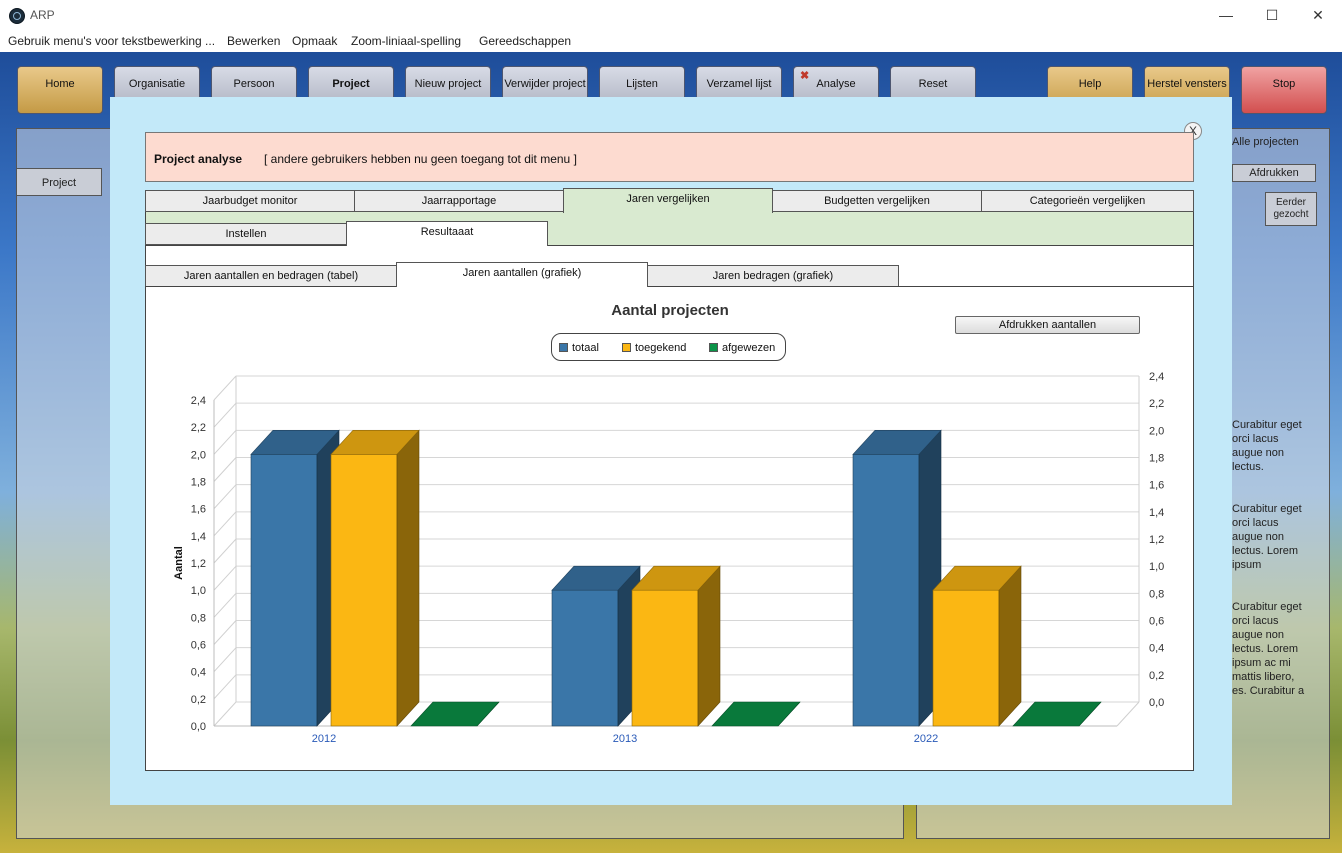 The image size is (1342, 853). What do you see at coordinates (406, 41) in the screenshot?
I see `menu-zoom: Zoom-liniaal-spelling` at bounding box center [406, 41].